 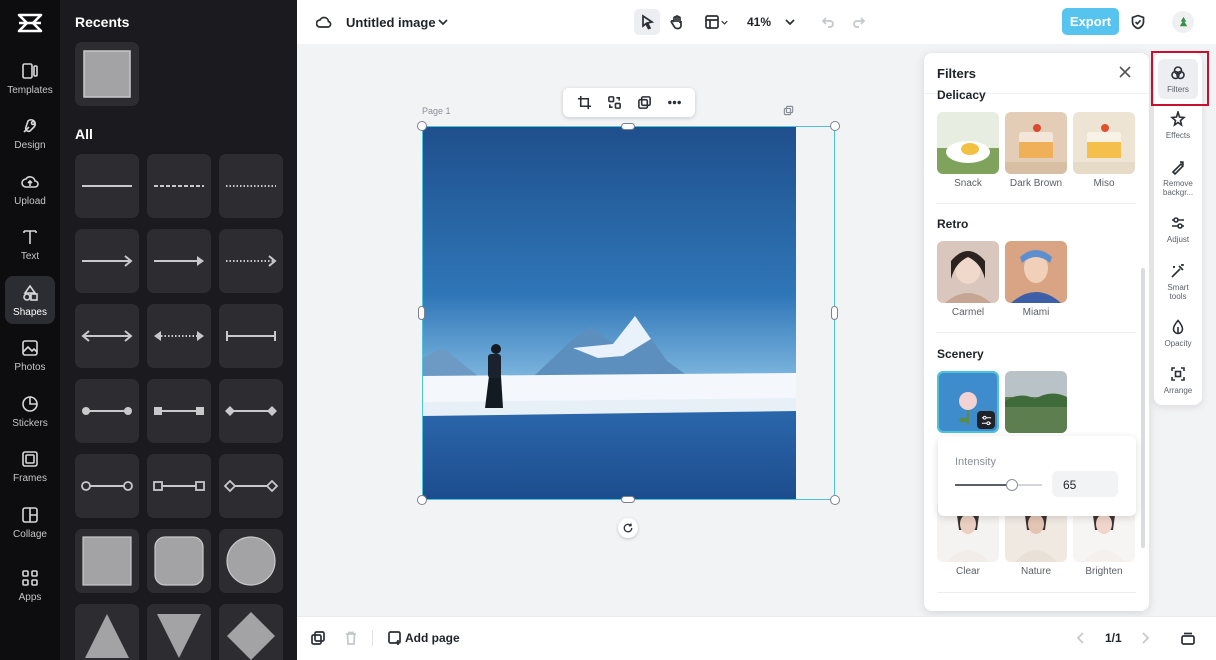 I want to click on effects-icon, so click(x=1178, y=119).